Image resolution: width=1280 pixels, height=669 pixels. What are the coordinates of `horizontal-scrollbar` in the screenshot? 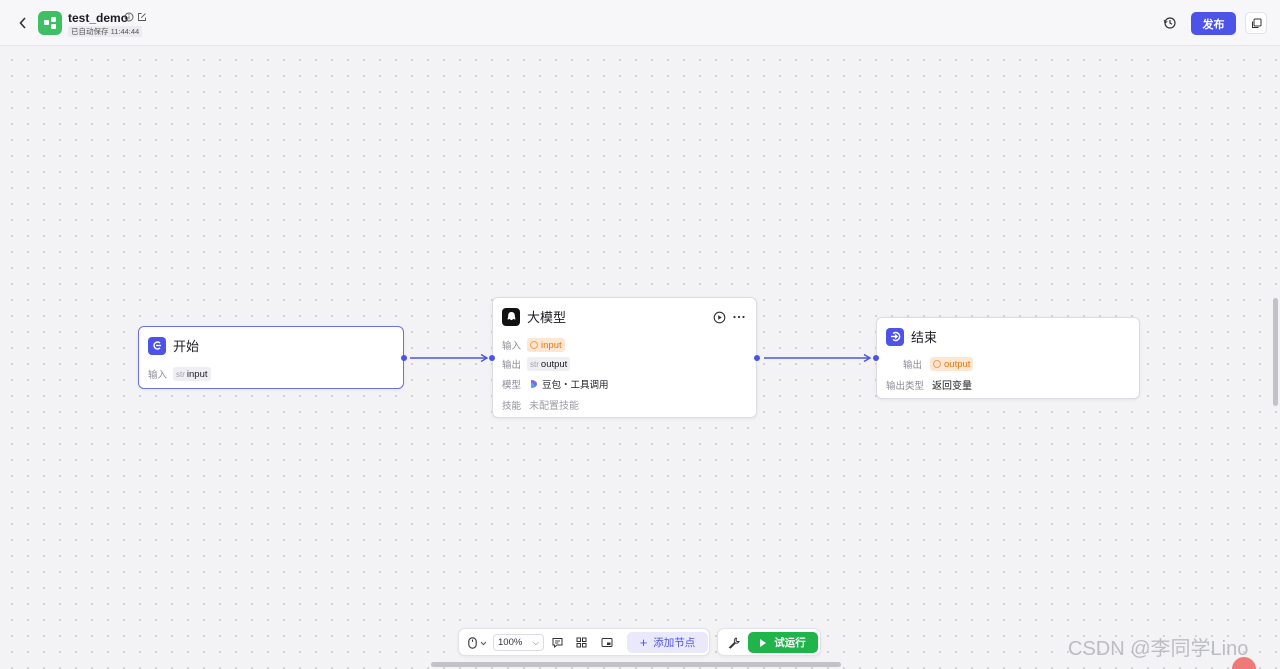 It's located at (636, 664).